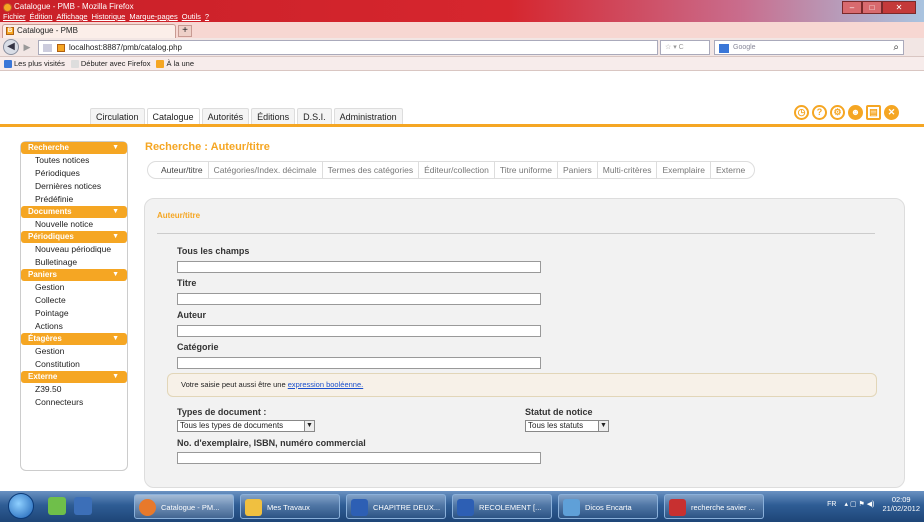 This screenshot has width=924, height=522. Describe the element at coordinates (744, 47) in the screenshot. I see `search-placeholder: Google` at that location.